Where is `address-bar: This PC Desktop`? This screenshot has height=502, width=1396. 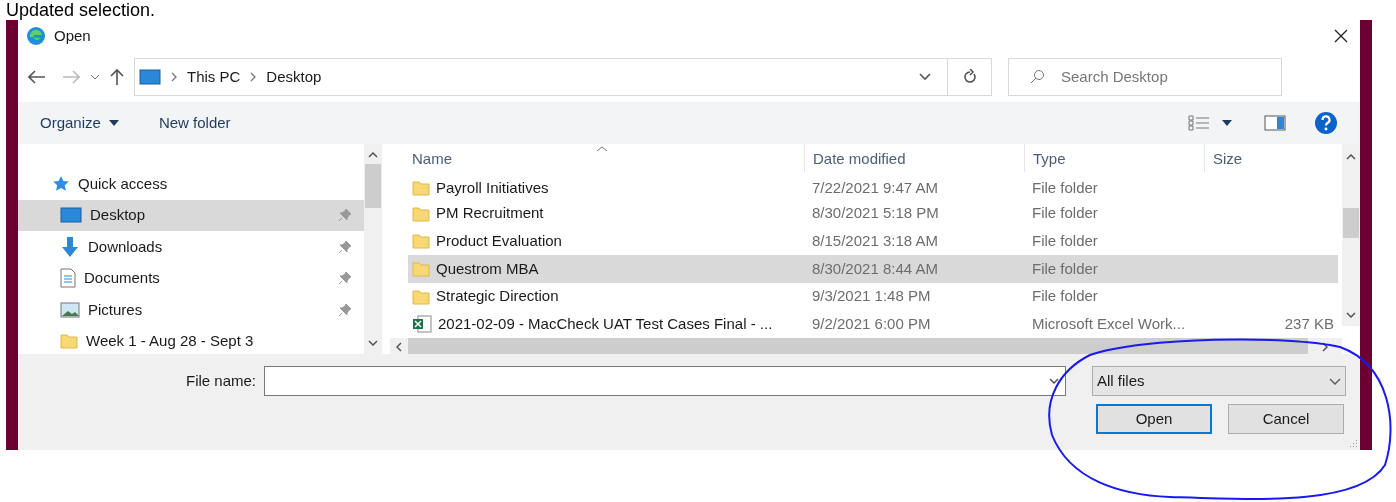
address-bar: This PC Desktop is located at coordinates (563, 77).